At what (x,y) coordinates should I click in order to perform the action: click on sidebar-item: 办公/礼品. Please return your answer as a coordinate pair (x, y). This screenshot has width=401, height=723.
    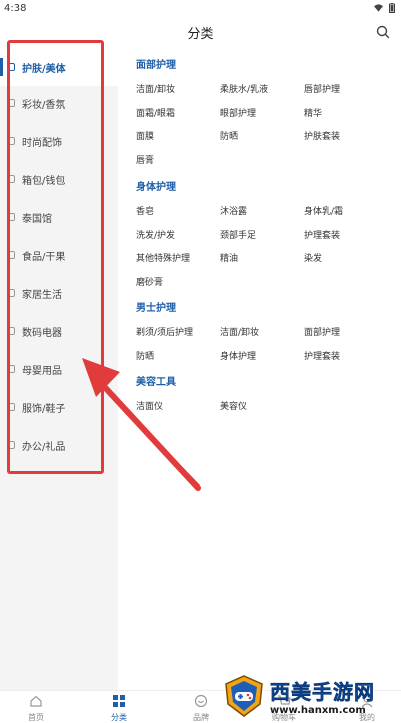
    Looking at the image, I should click on (59, 445).